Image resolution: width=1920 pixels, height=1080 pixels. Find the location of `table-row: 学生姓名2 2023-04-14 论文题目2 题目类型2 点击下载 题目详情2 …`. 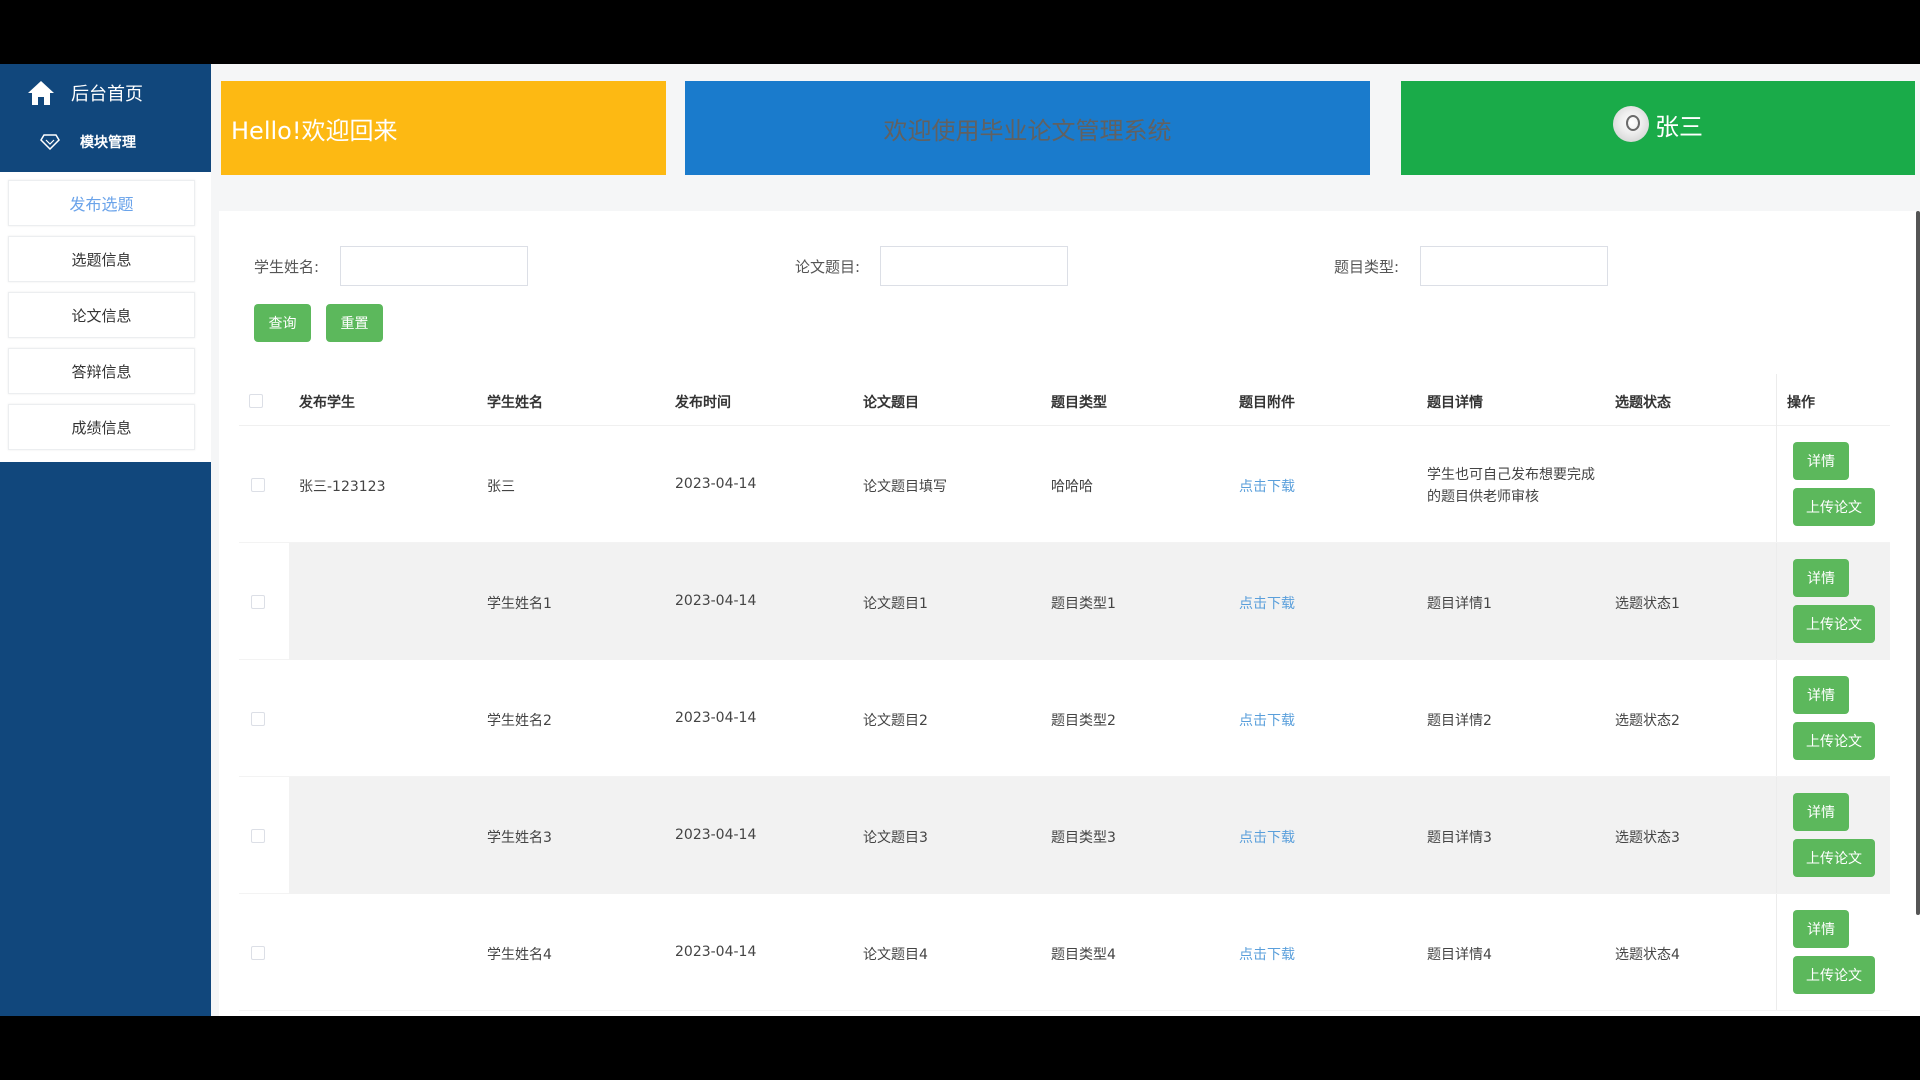

table-row: 学生姓名2 2023-04-14 论文题目2 题目类型2 点击下载 题目详情2 … is located at coordinates (1064, 718).